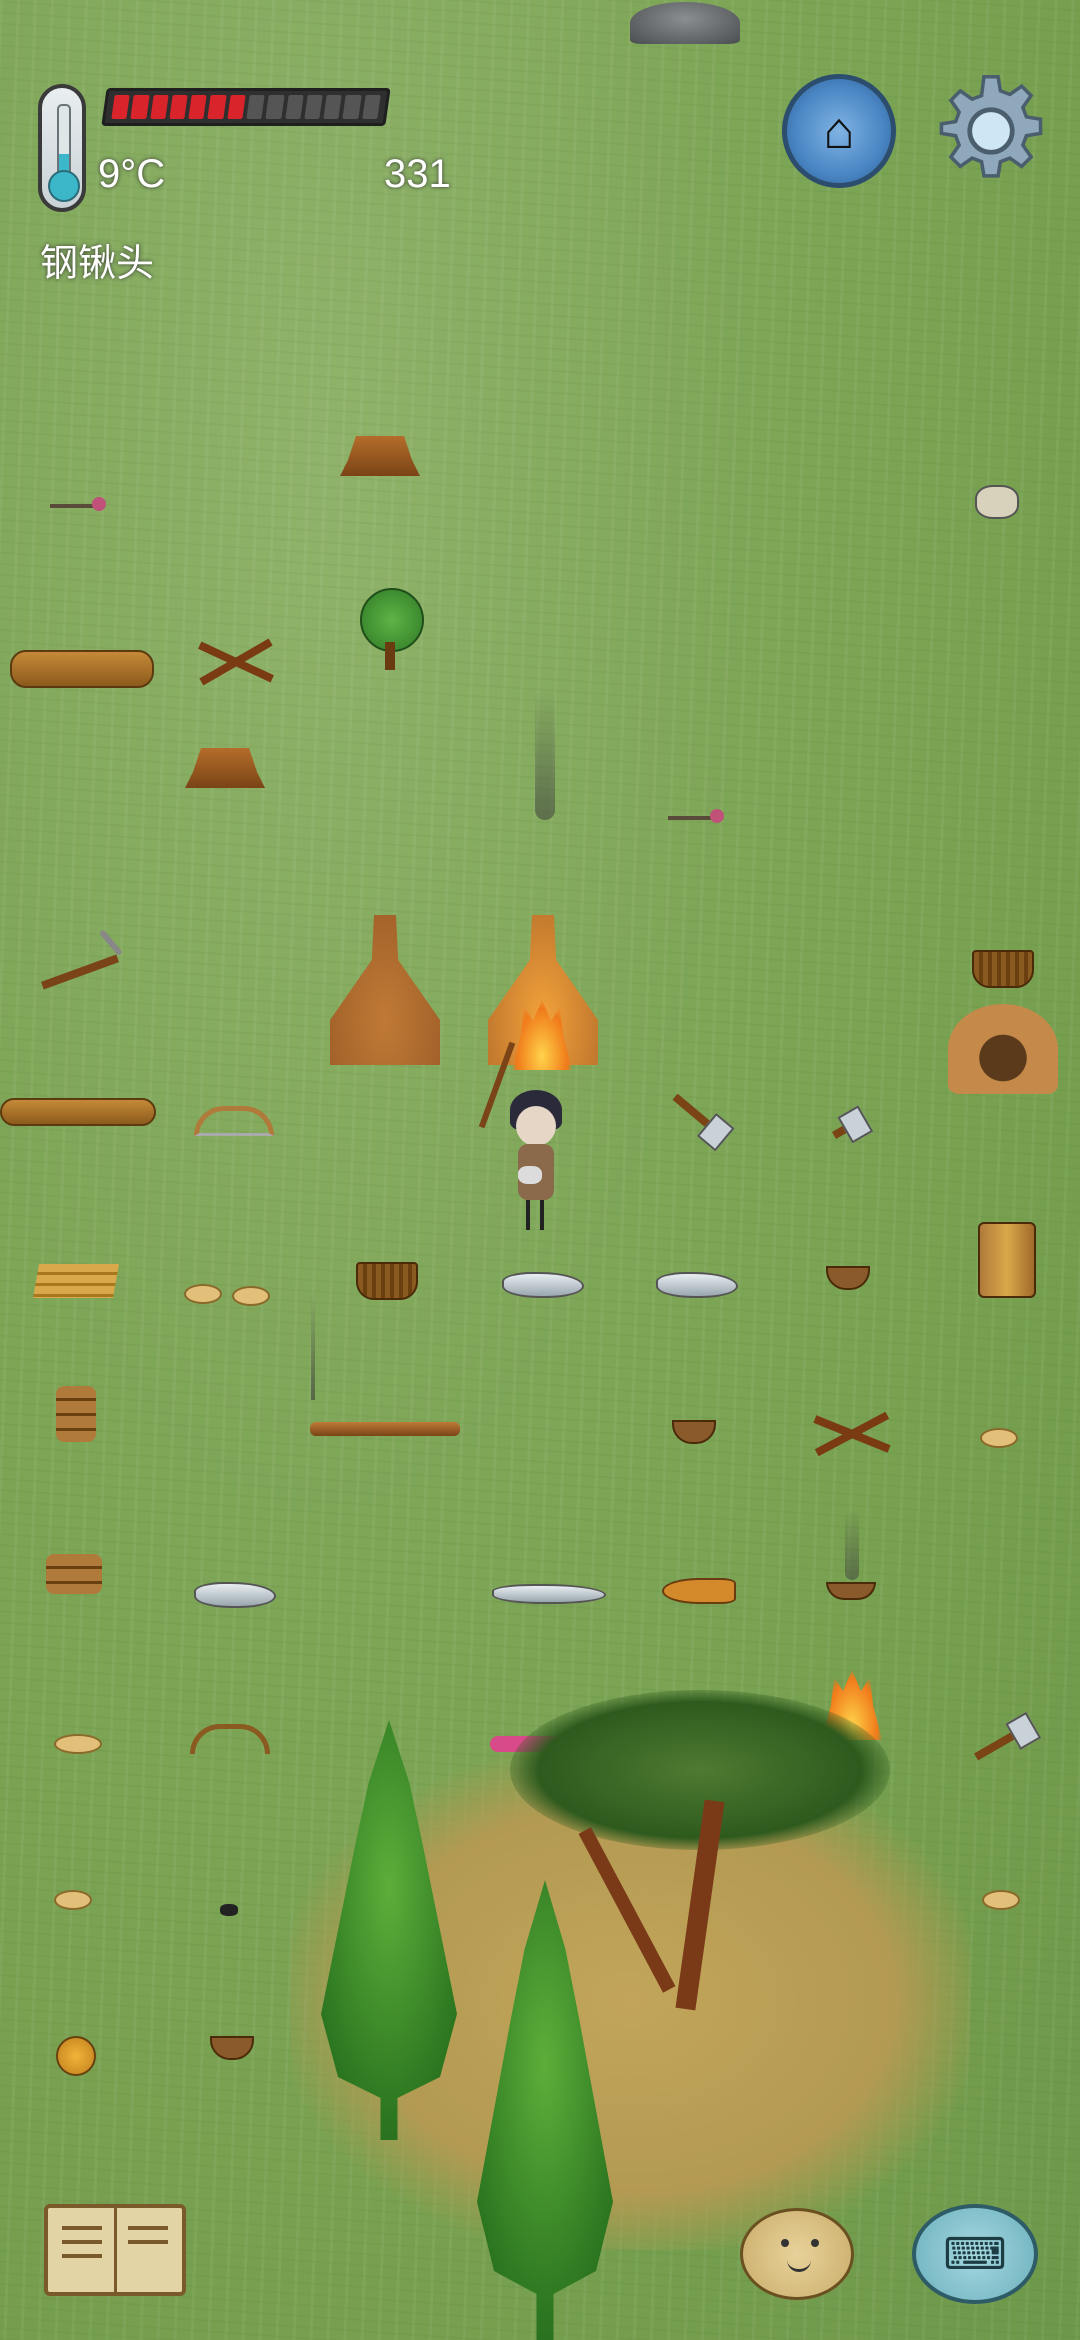  Describe the element at coordinates (785, 2243) in the screenshot. I see `smiley-face-icon` at that location.